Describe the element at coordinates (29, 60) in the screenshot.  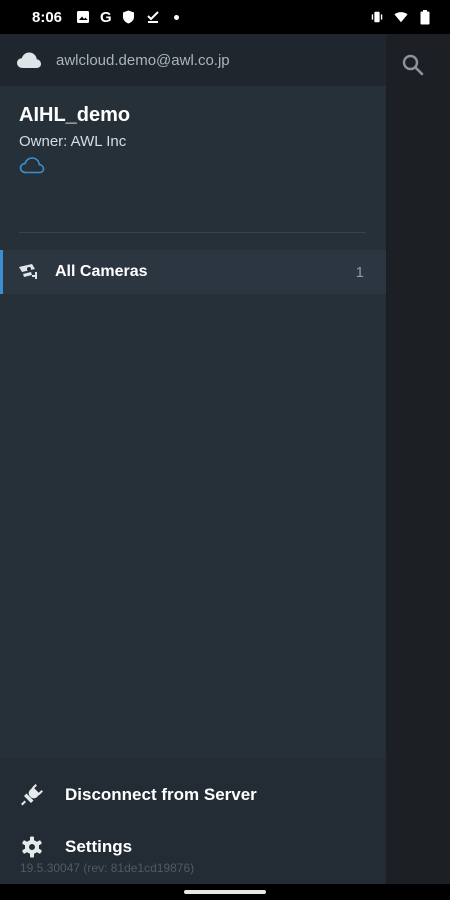
I see `cloud-icon` at that location.